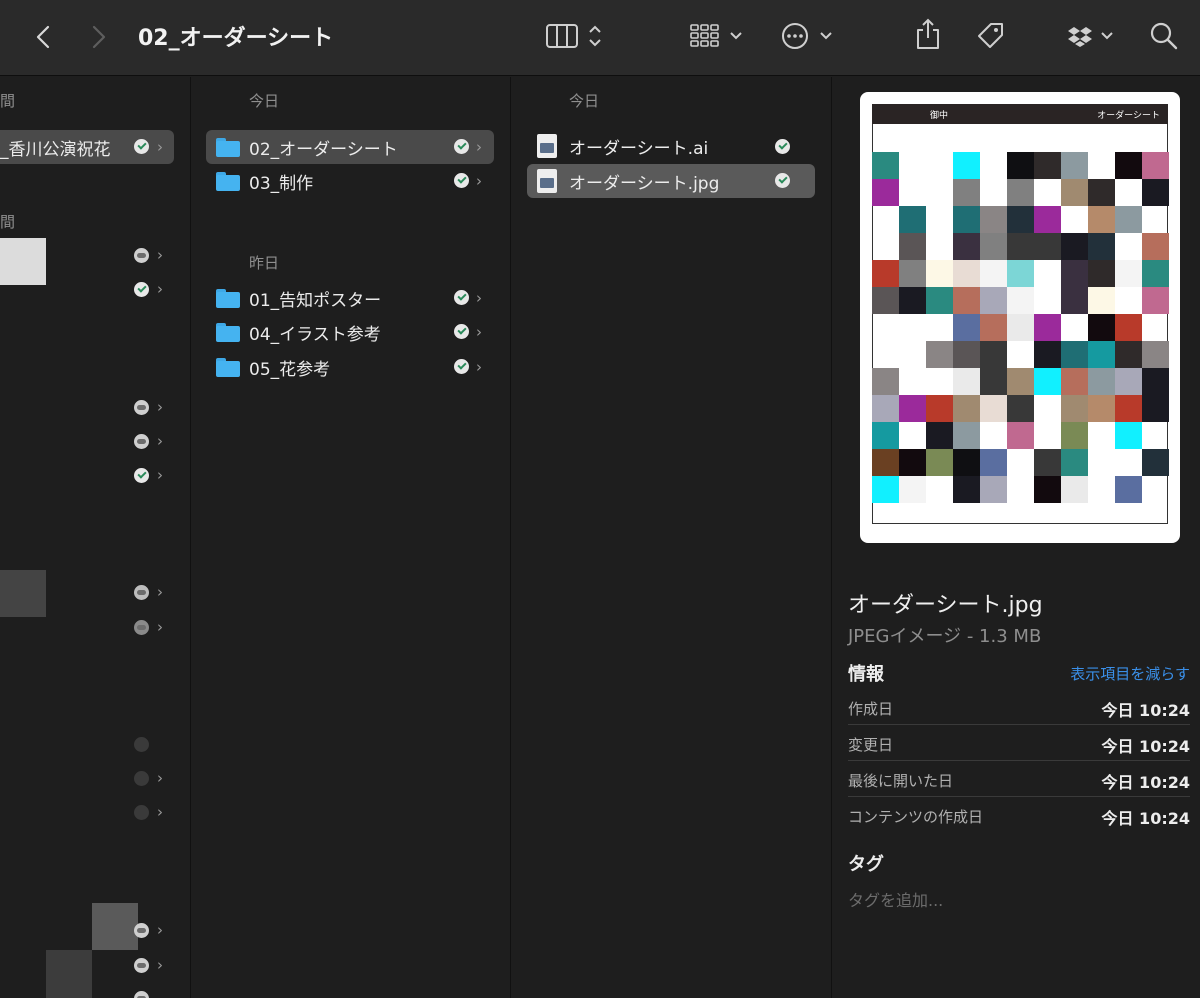 This screenshot has width=1200, height=998. I want to click on info-key: 変更日, so click(871, 745).